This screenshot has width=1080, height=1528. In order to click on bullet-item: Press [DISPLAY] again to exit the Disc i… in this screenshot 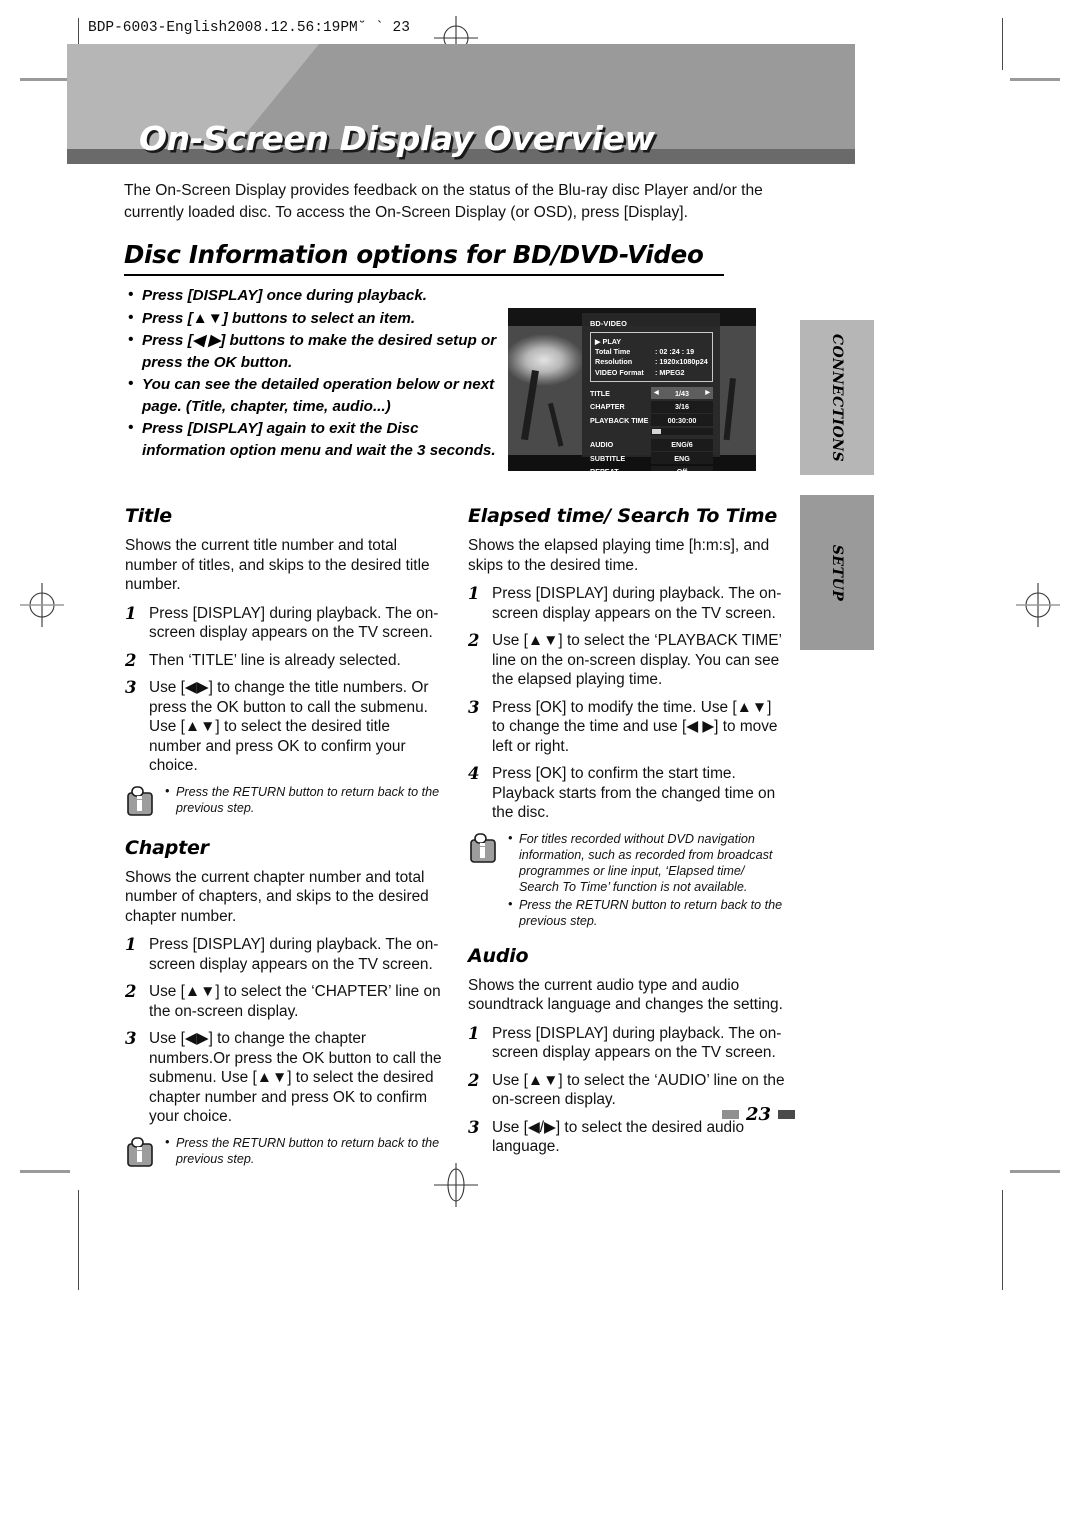, I will do `click(315, 439)`.